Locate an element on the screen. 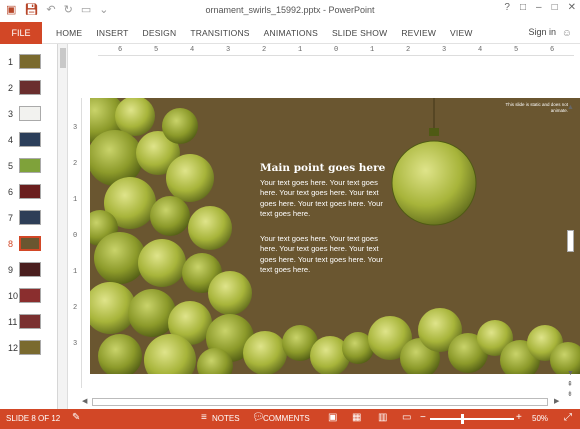  next-slide-icon: ⇟ is located at coordinates (570, 394).